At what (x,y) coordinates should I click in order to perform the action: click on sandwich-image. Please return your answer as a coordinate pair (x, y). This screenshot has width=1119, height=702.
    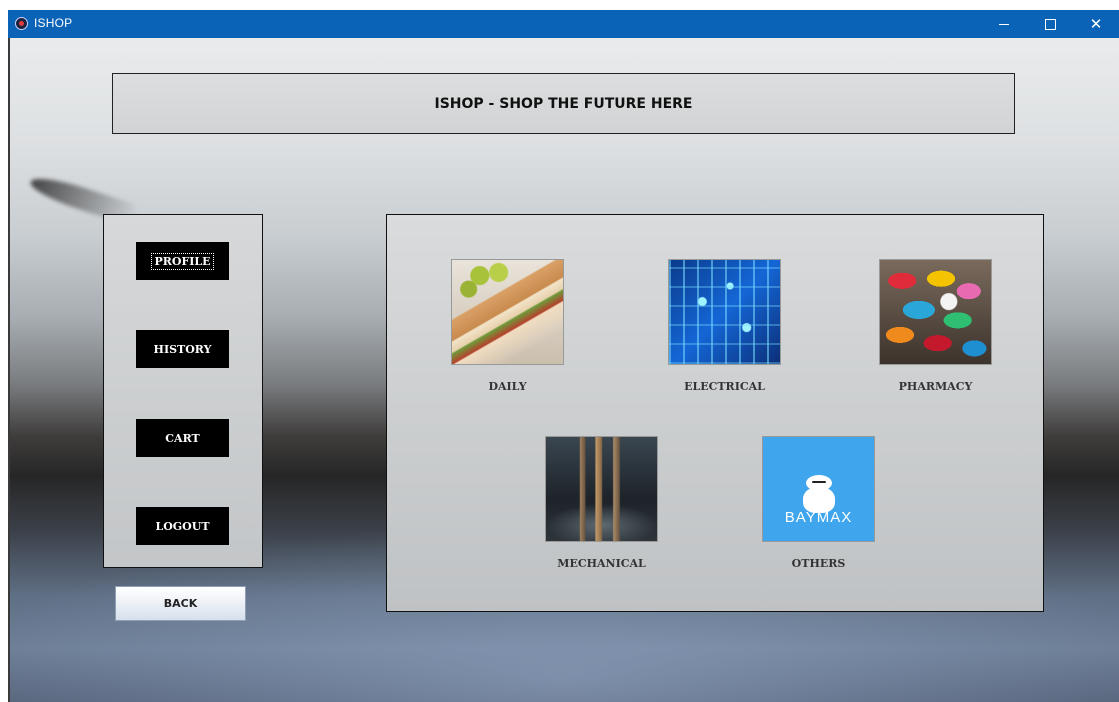
    Looking at the image, I should click on (507, 312).